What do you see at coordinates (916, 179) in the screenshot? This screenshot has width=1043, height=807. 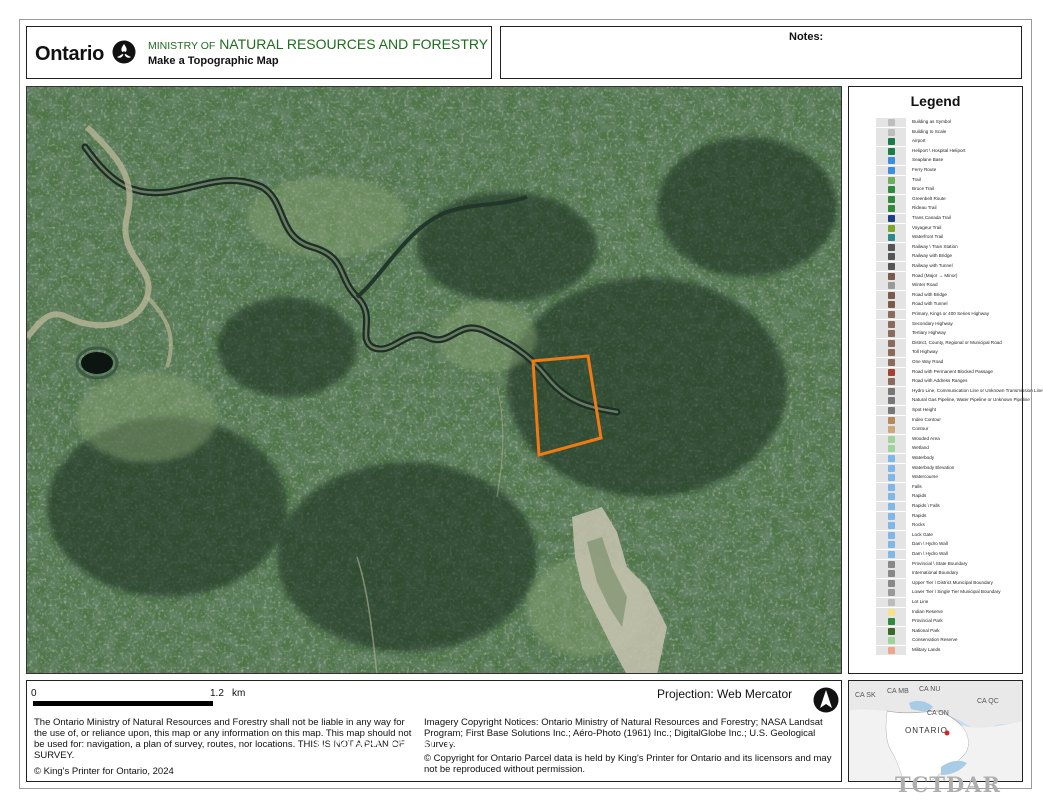 I see `legend-item-label: Trail` at bounding box center [916, 179].